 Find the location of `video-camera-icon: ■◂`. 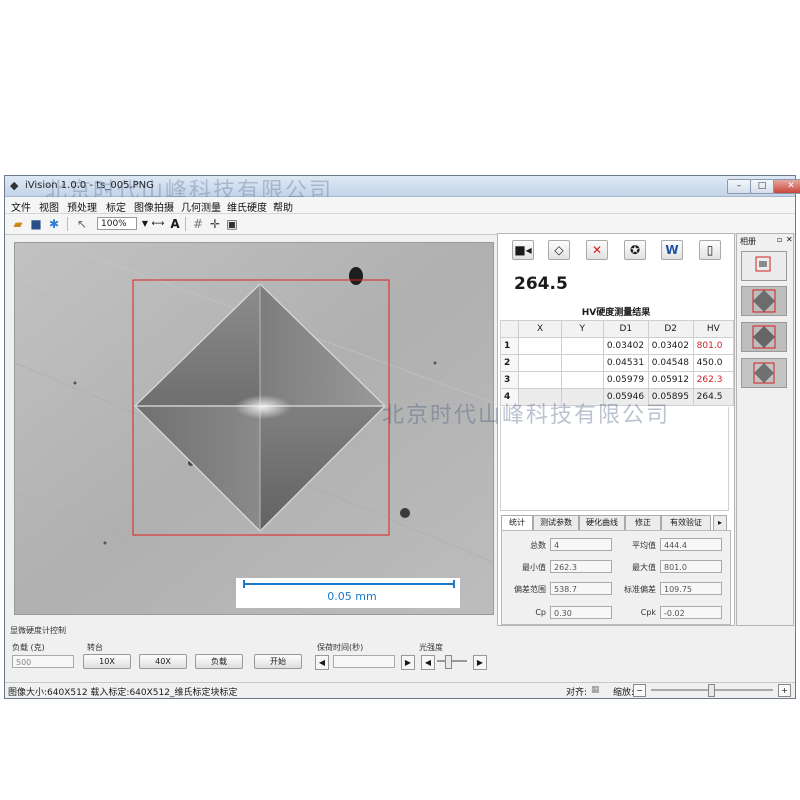

video-camera-icon: ■◂ is located at coordinates (523, 250).